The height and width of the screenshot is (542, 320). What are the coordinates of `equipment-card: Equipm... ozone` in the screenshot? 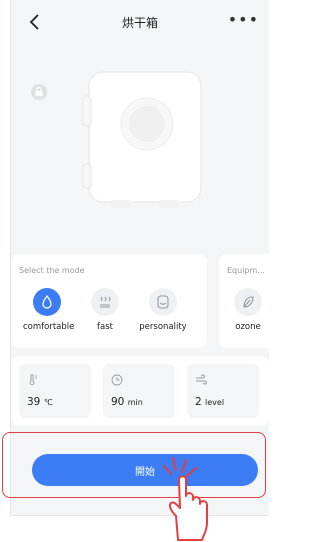 It's located at (244, 301).